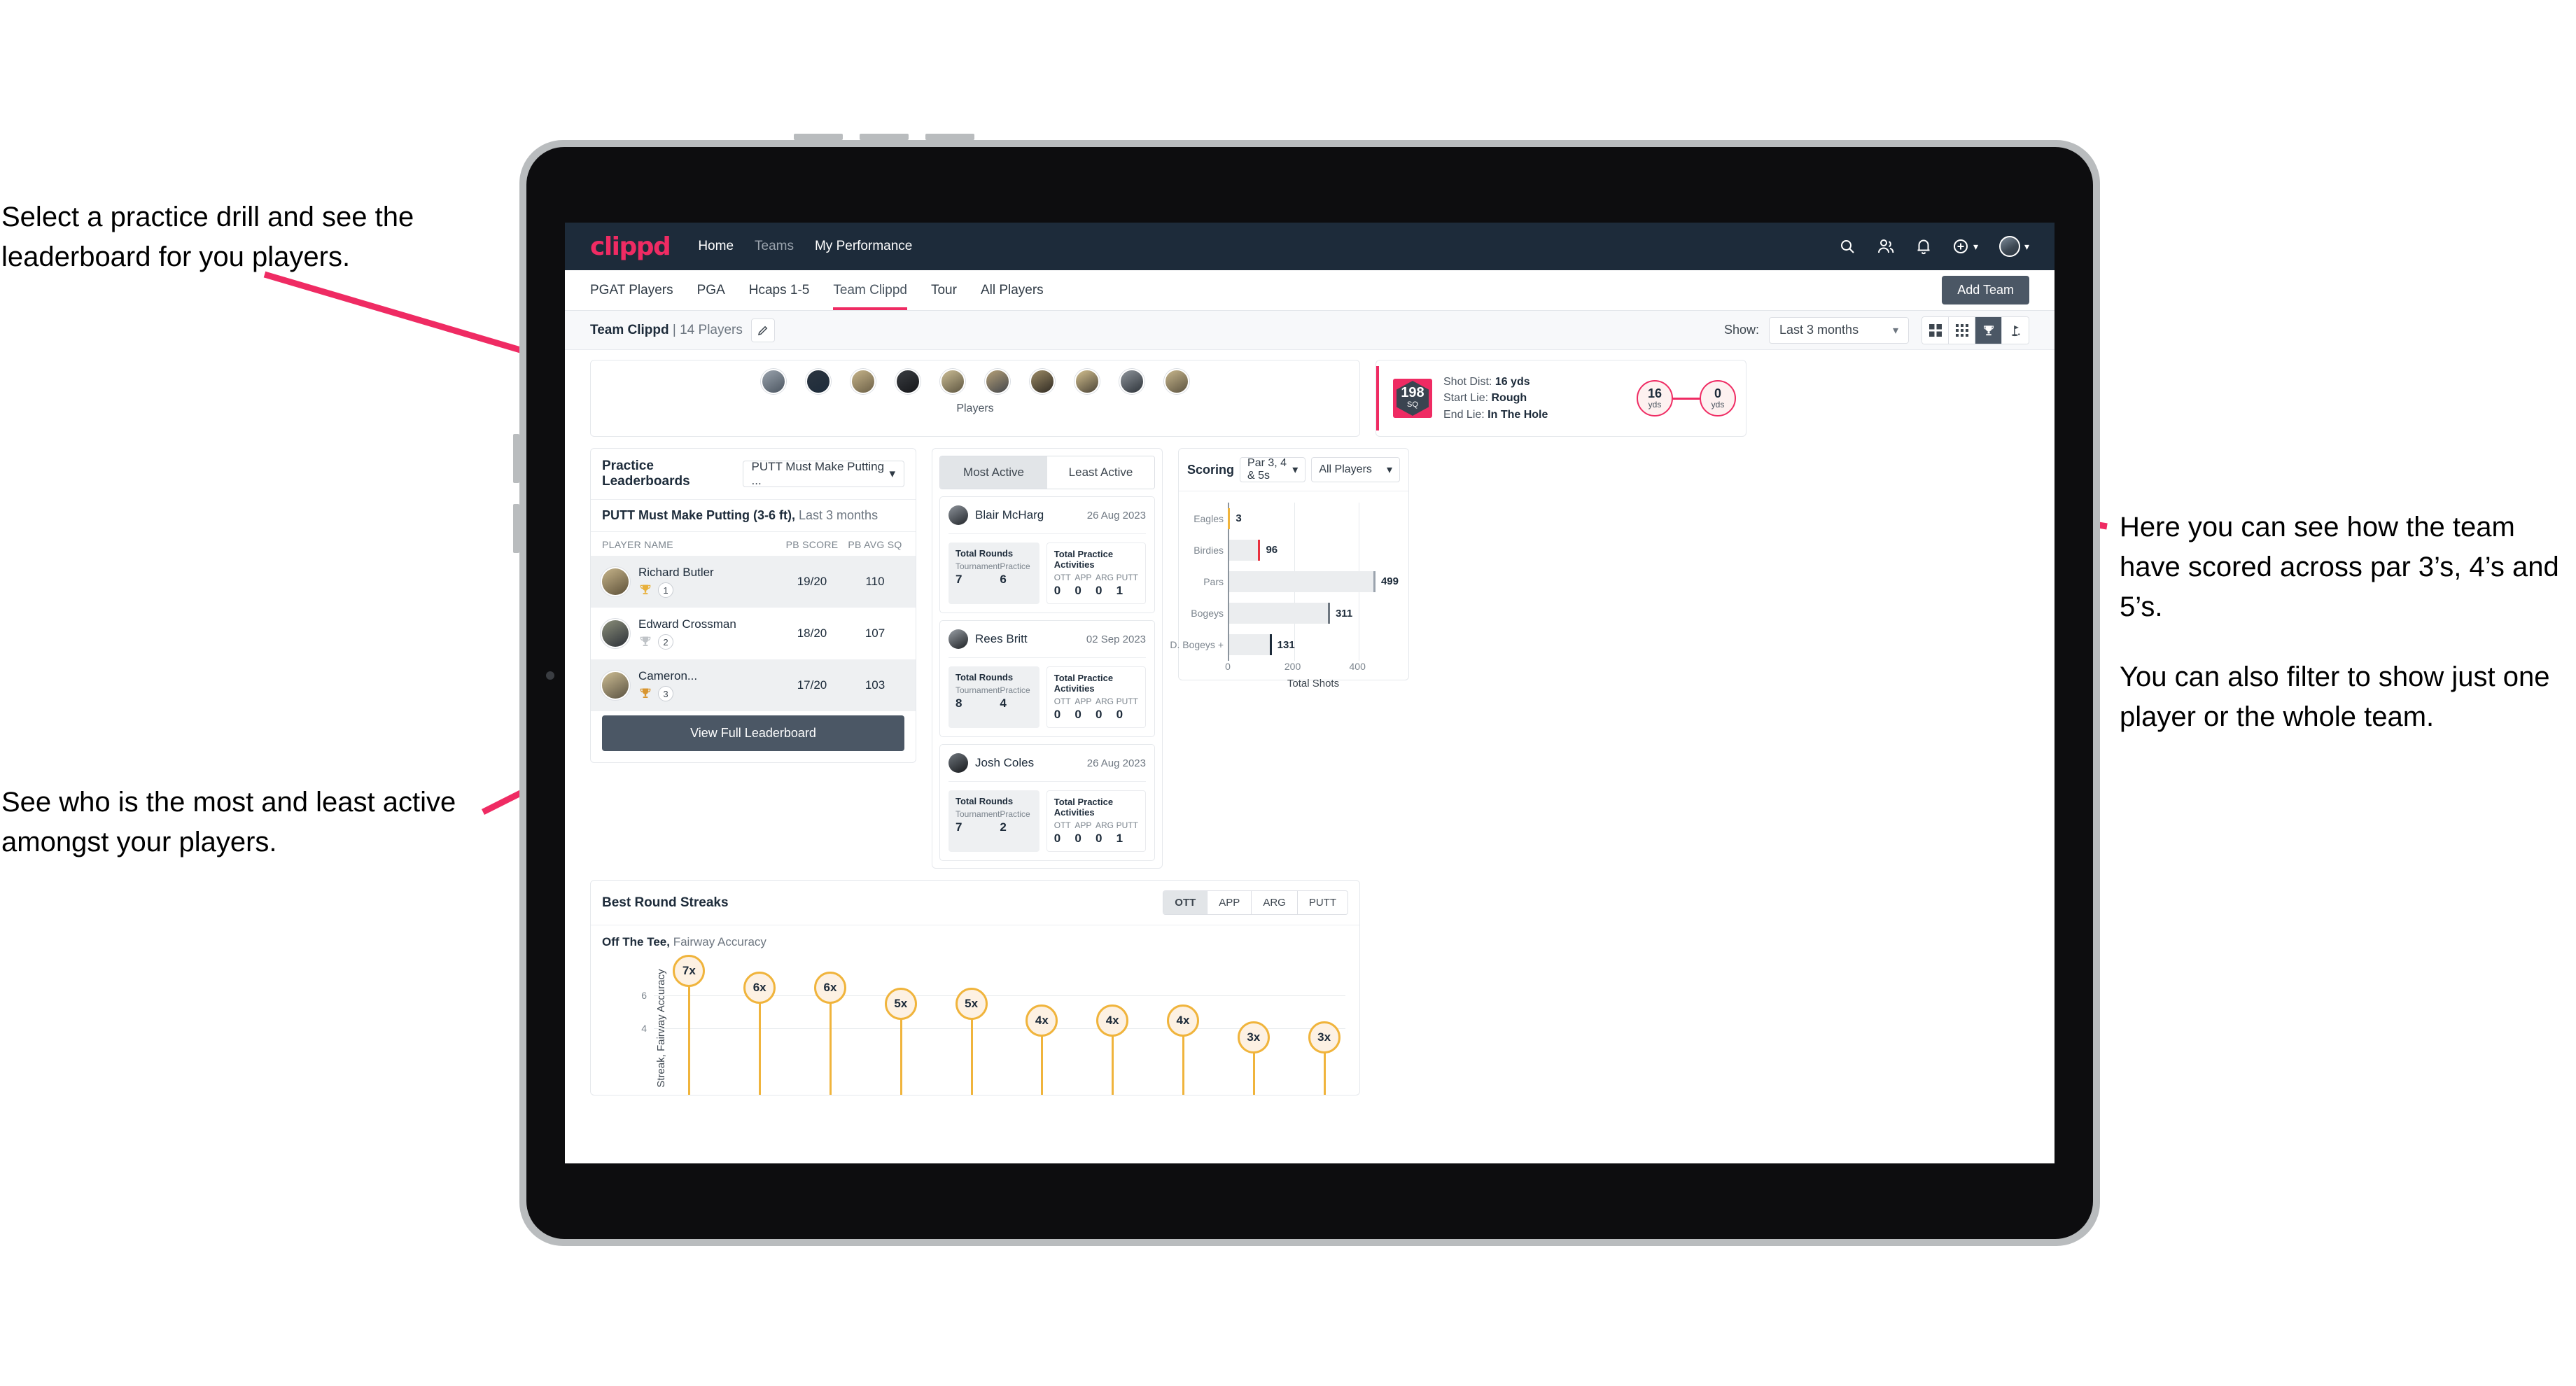 The width and height of the screenshot is (2576, 1386). What do you see at coordinates (1012, 290) in the screenshot?
I see `tab-all-players: All Players` at bounding box center [1012, 290].